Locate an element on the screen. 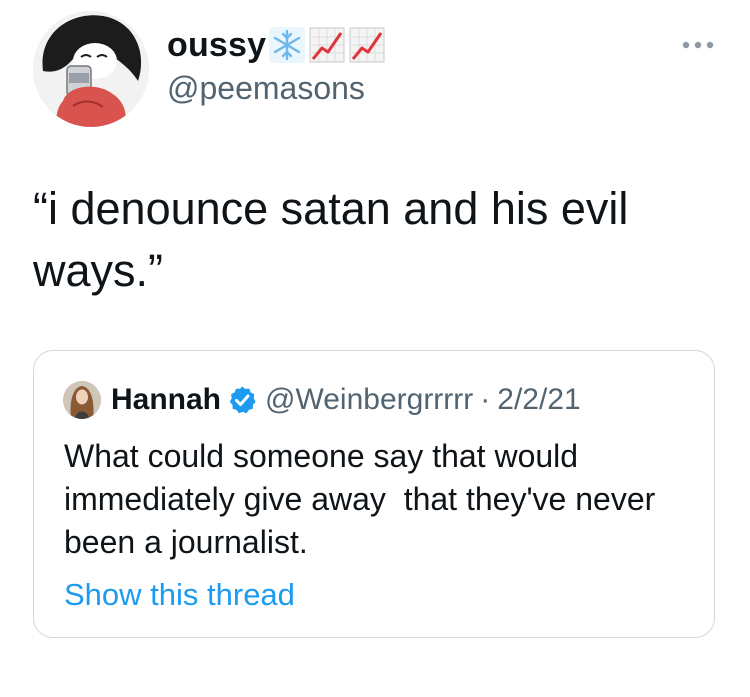 Image resolution: width=750 pixels, height=697 pixels. quoted-author-display-name: Hannah is located at coordinates (166, 400).